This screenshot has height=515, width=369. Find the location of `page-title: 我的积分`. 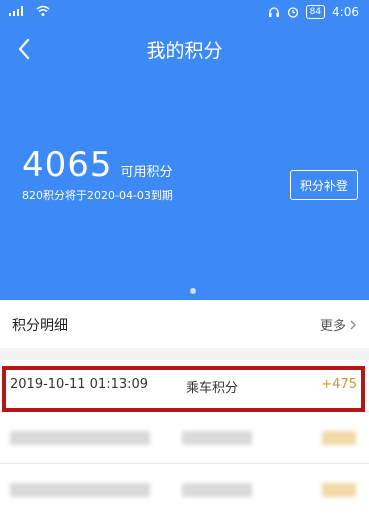

page-title: 我的积分 is located at coordinates (184, 51).